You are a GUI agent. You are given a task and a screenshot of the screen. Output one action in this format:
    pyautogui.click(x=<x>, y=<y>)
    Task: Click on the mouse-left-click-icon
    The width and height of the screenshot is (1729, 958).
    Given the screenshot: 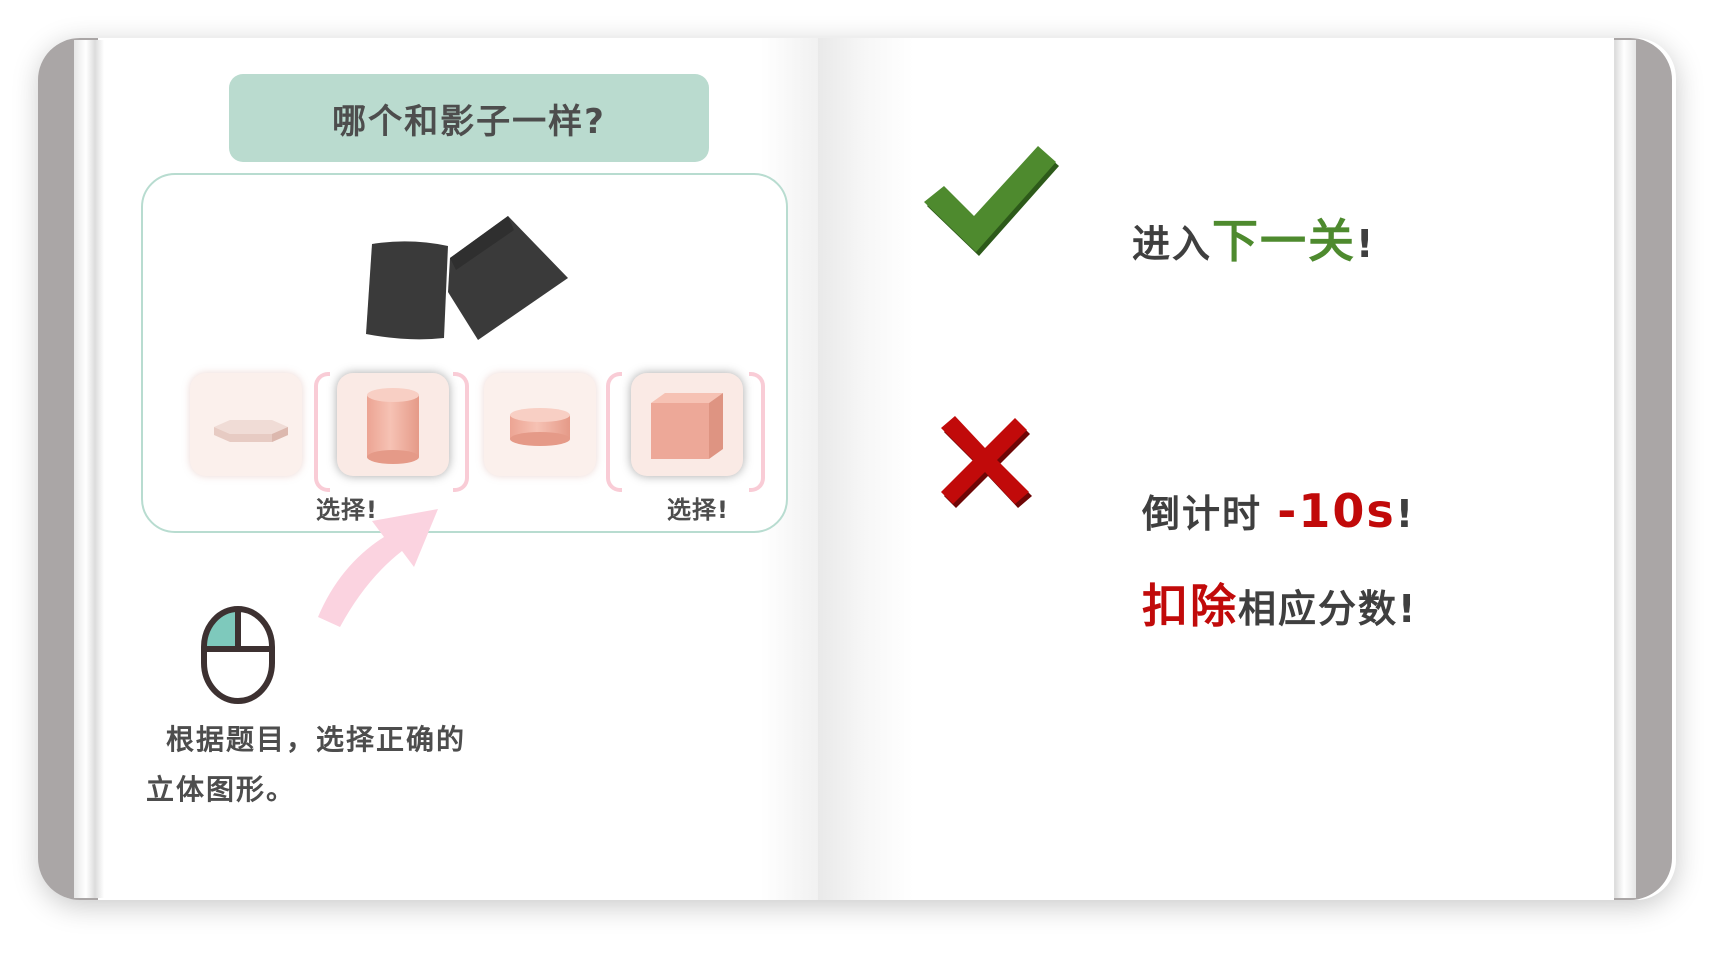 What is the action you would take?
    pyautogui.click(x=238, y=655)
    